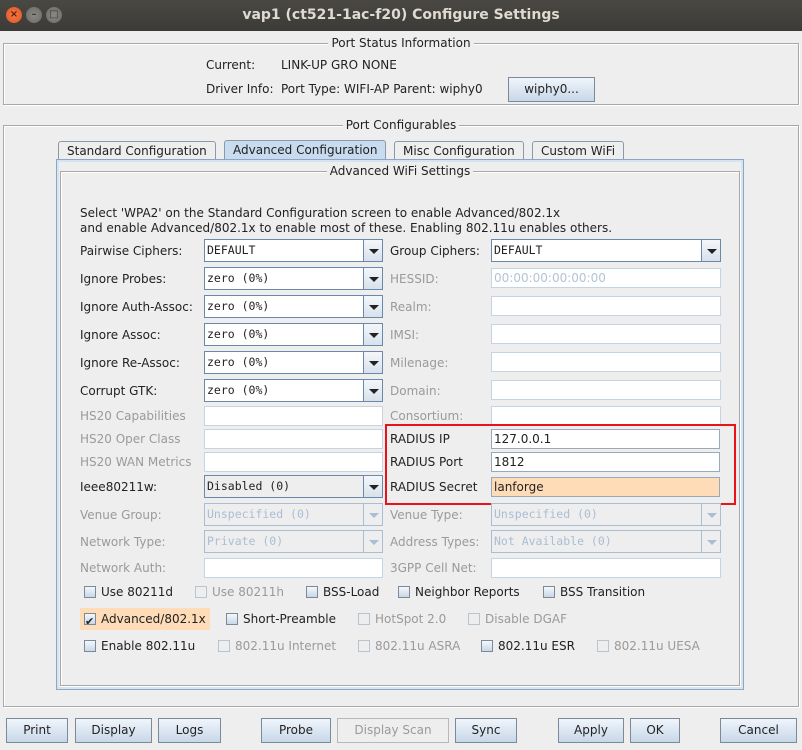 The height and width of the screenshot is (750, 802). Describe the element at coordinates (240, 89) in the screenshot. I see `driver-info-label: Driver Info:` at that location.